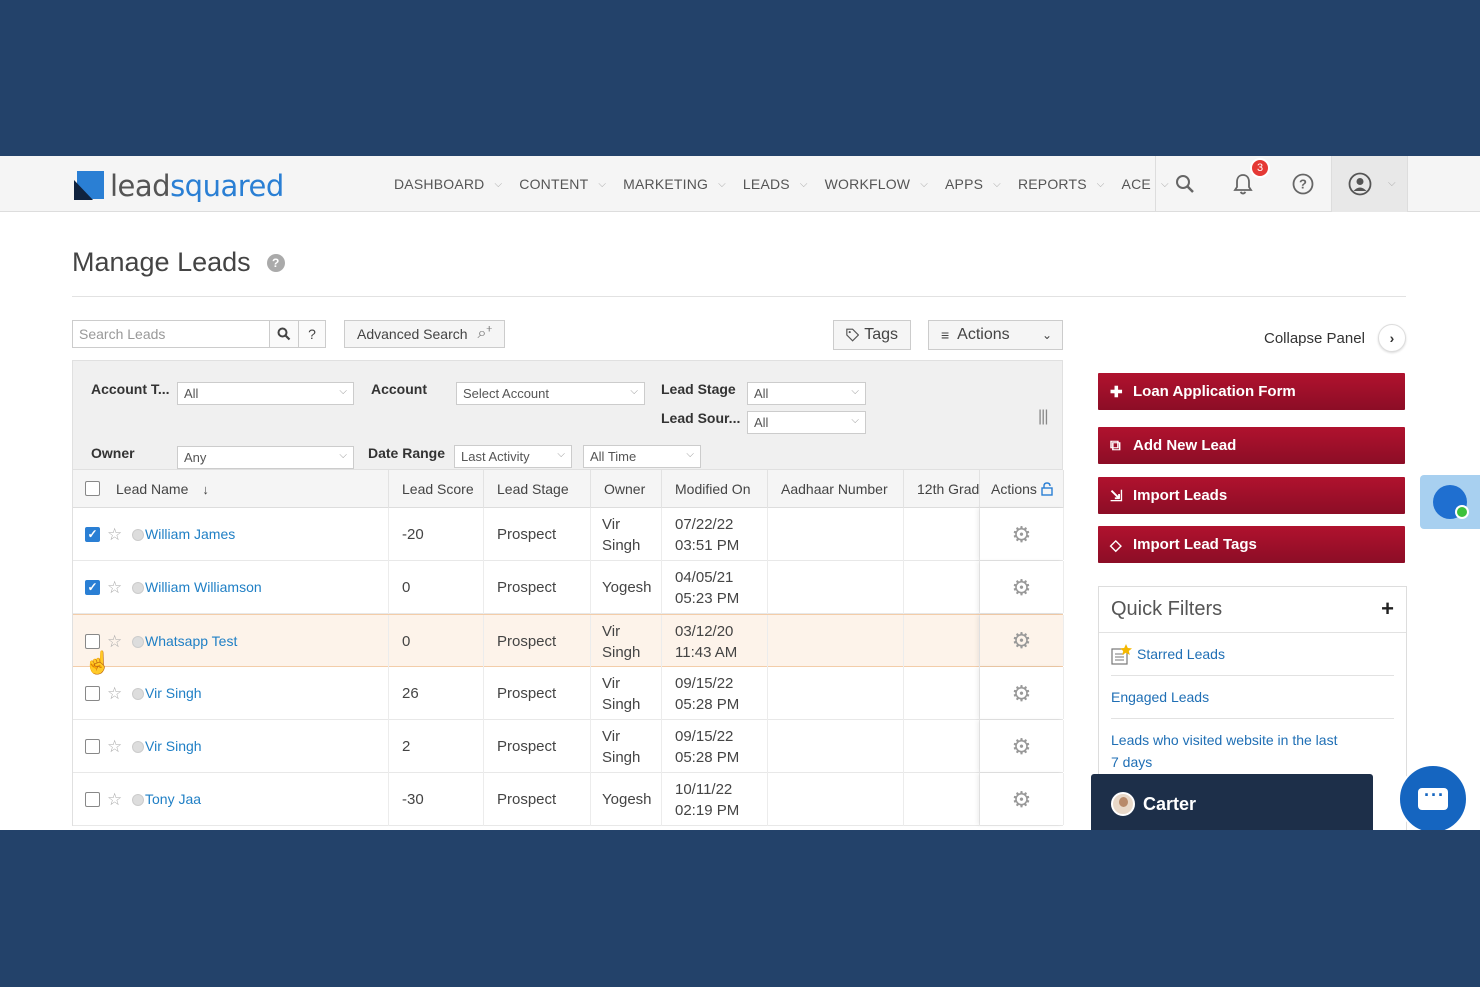  Describe the element at coordinates (1185, 184) in the screenshot. I see `search-icon` at that location.